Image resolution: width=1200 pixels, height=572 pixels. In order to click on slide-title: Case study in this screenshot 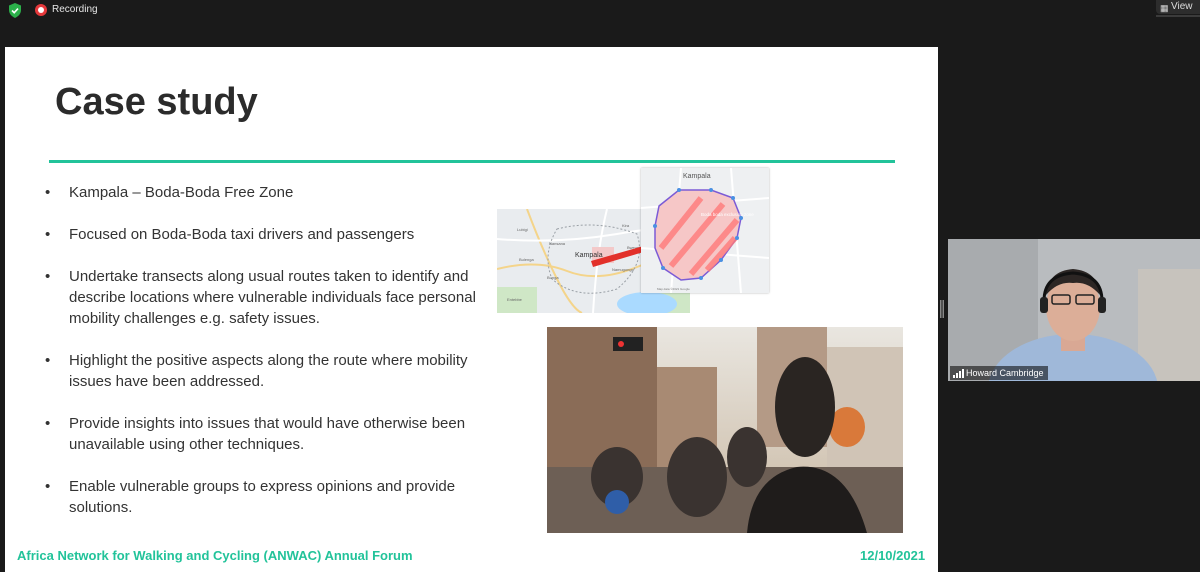, I will do `click(156, 102)`.